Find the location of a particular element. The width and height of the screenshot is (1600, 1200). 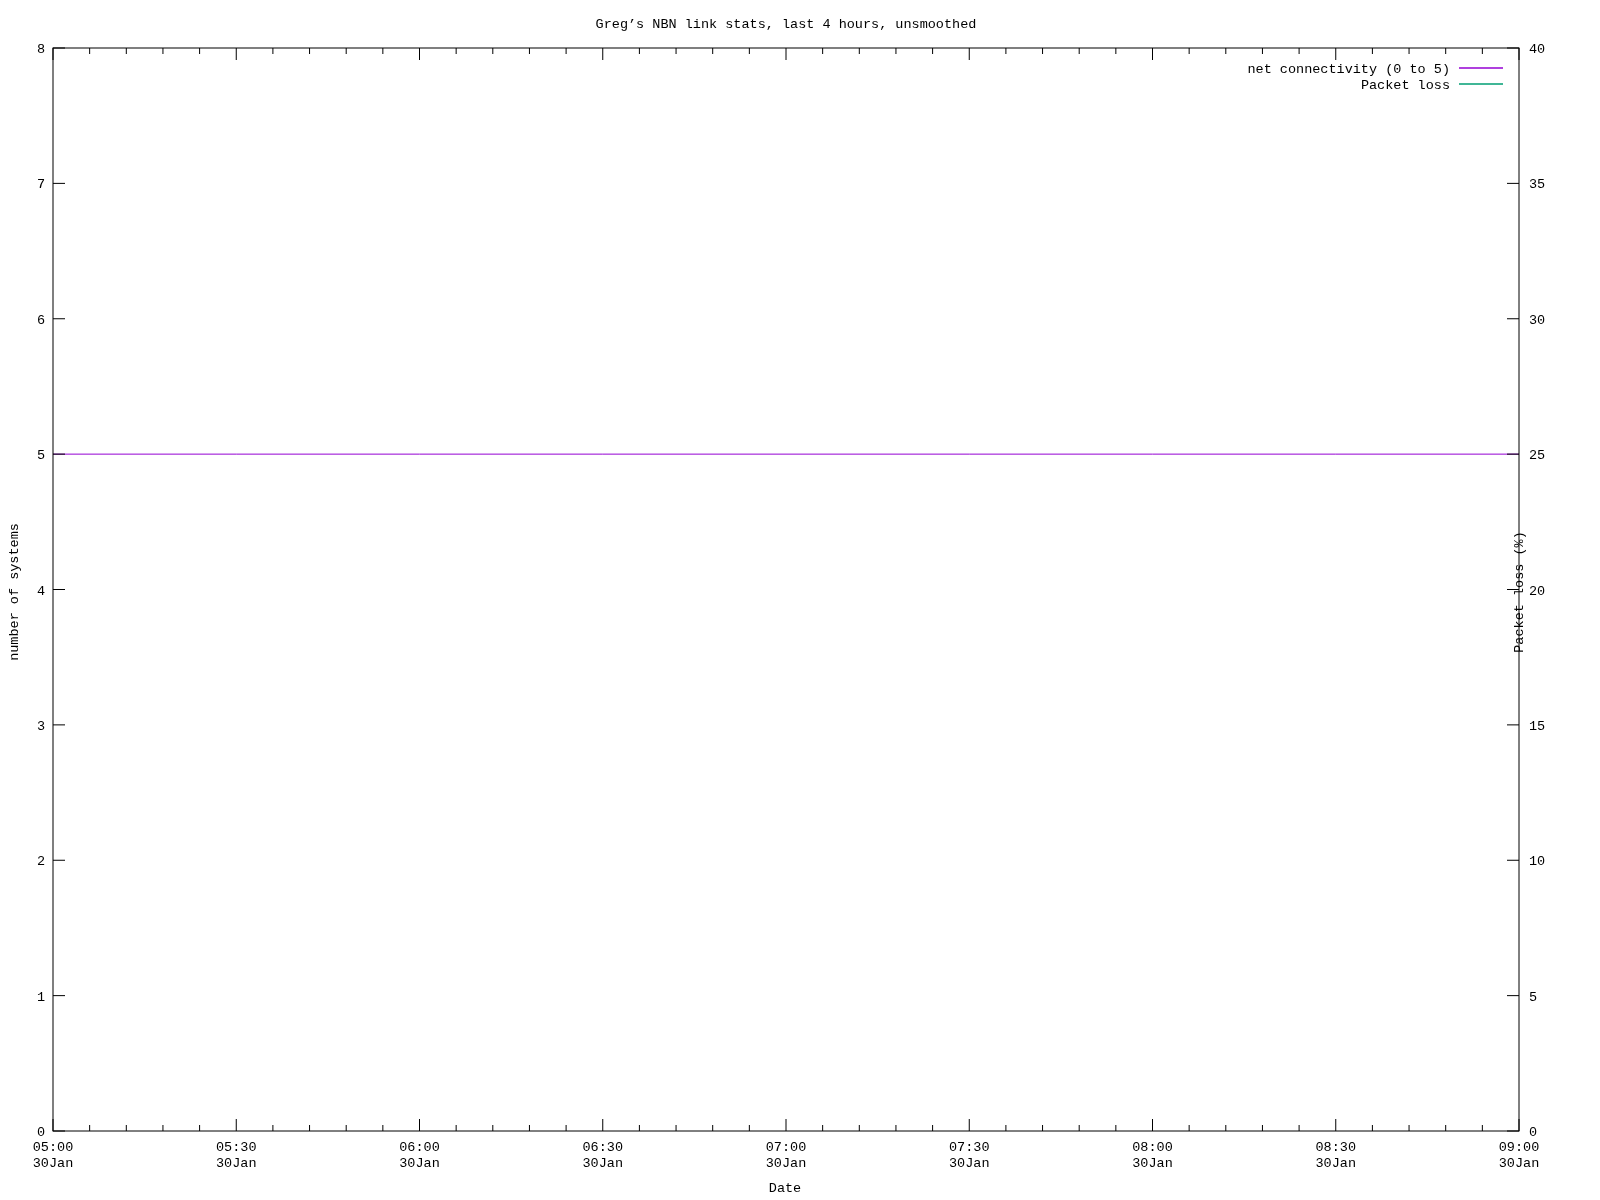

chart-title: Greg’s NBN link stats, last 4 hours, unsmoothed is located at coordinates (786, 24).